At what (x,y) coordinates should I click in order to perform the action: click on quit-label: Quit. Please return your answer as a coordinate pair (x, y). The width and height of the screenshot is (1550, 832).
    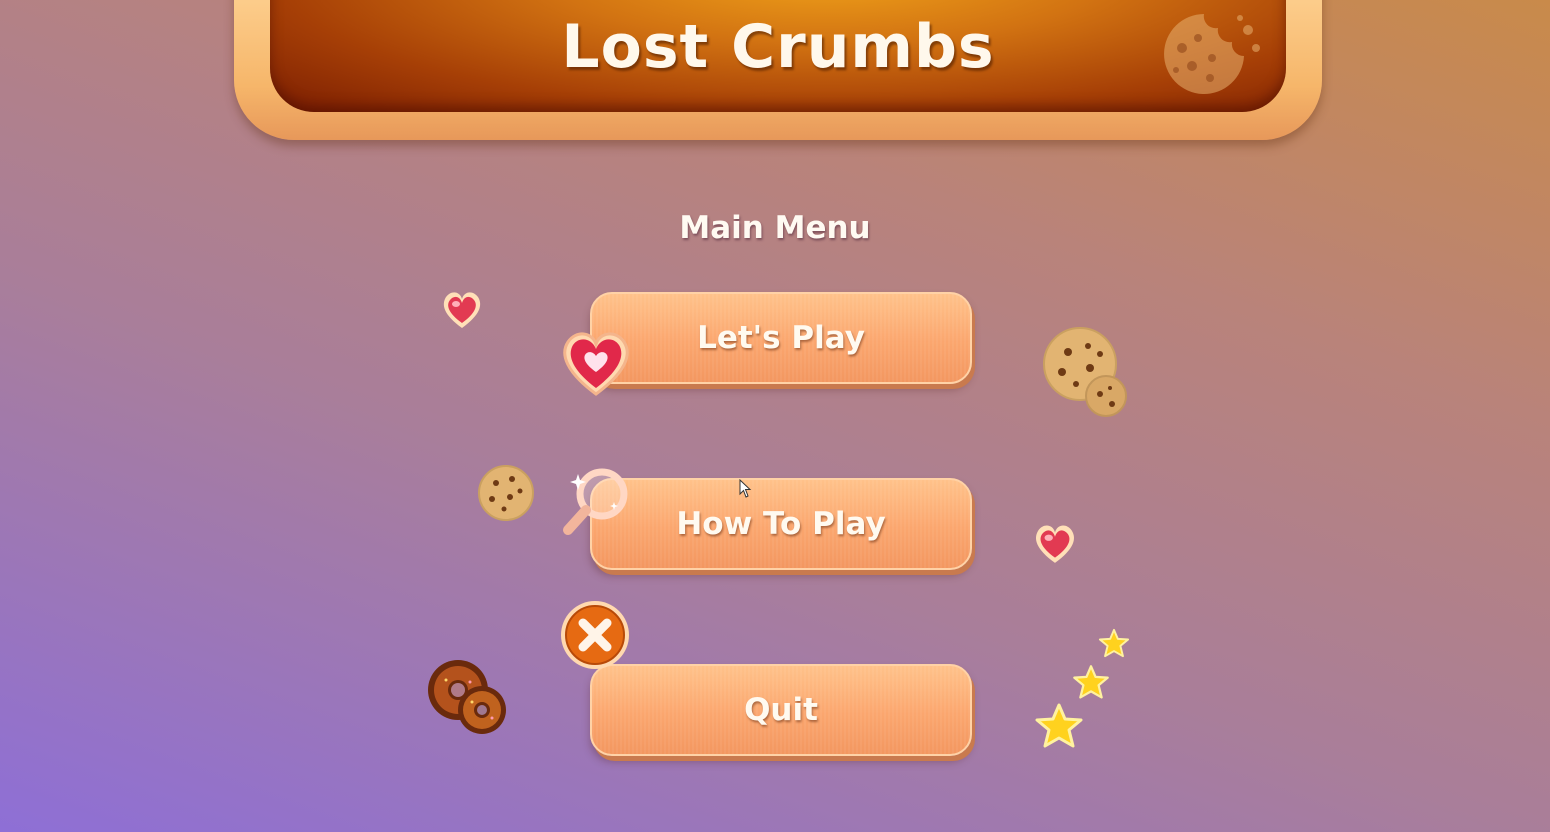
    Looking at the image, I should click on (781, 710).